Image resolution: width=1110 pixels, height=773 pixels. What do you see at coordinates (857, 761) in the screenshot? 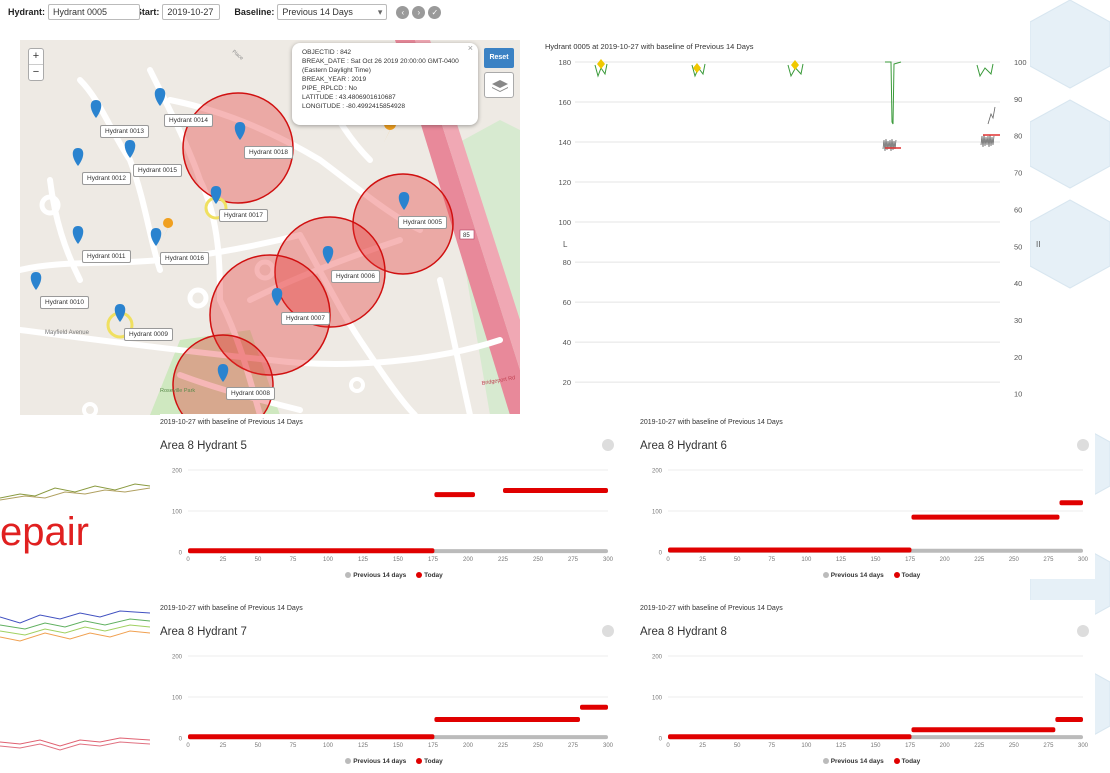
I see `legend-baseline-label: Previous 14 days` at bounding box center [857, 761].